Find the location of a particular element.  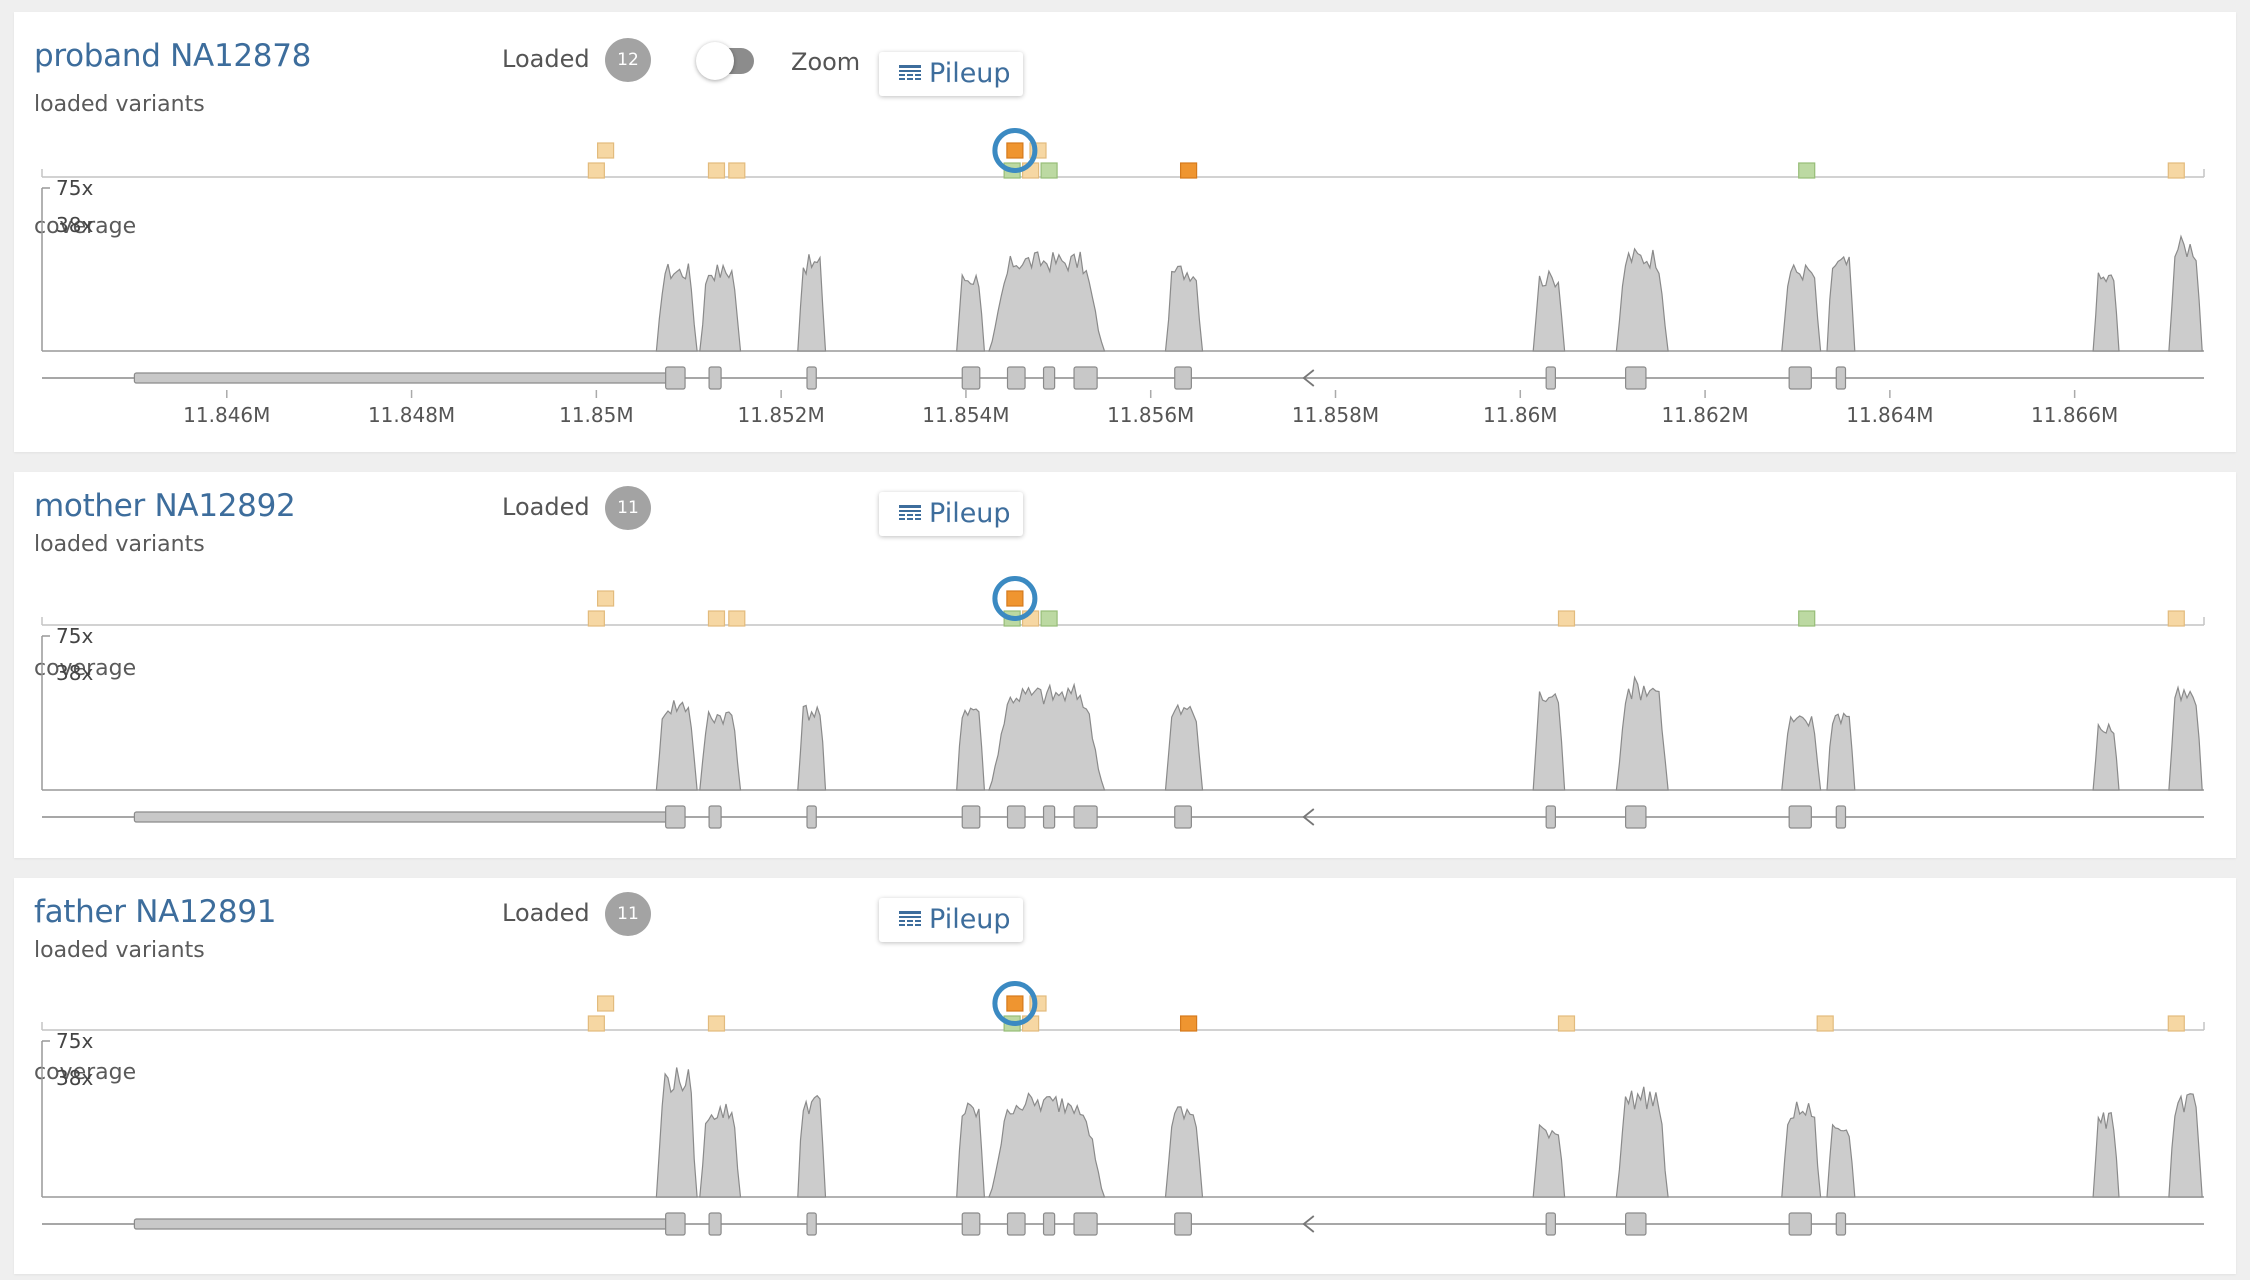

axis-tick-label: 11.846M is located at coordinates (226, 415).